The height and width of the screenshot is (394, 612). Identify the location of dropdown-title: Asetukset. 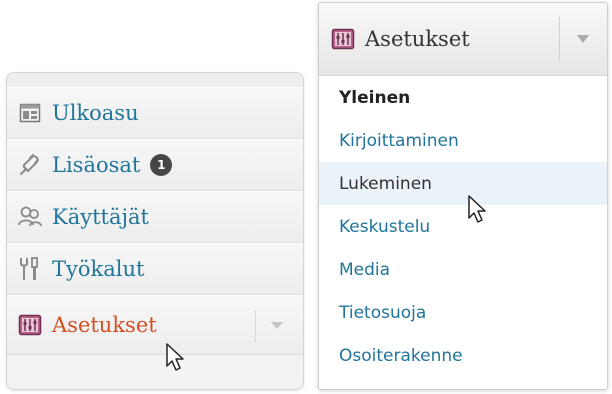
(417, 39).